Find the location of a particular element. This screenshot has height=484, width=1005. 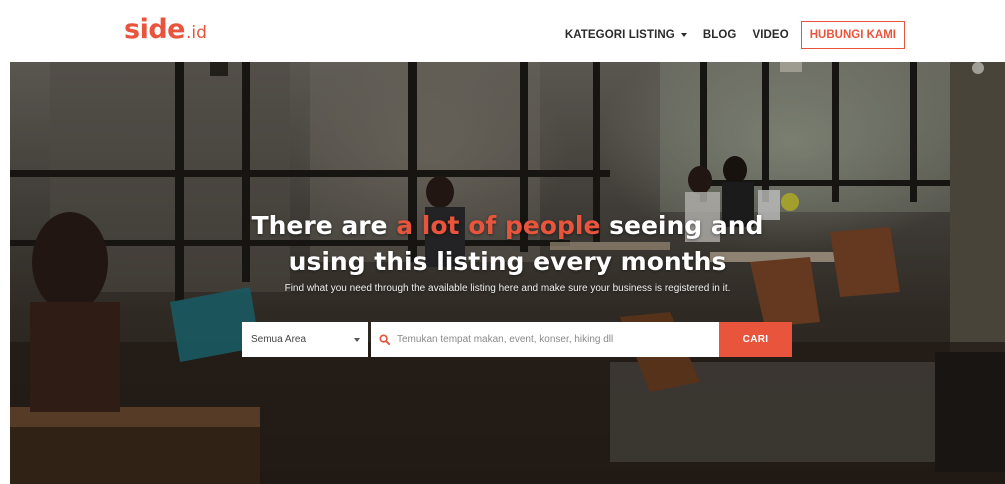

search-input is located at coordinates (547, 339).